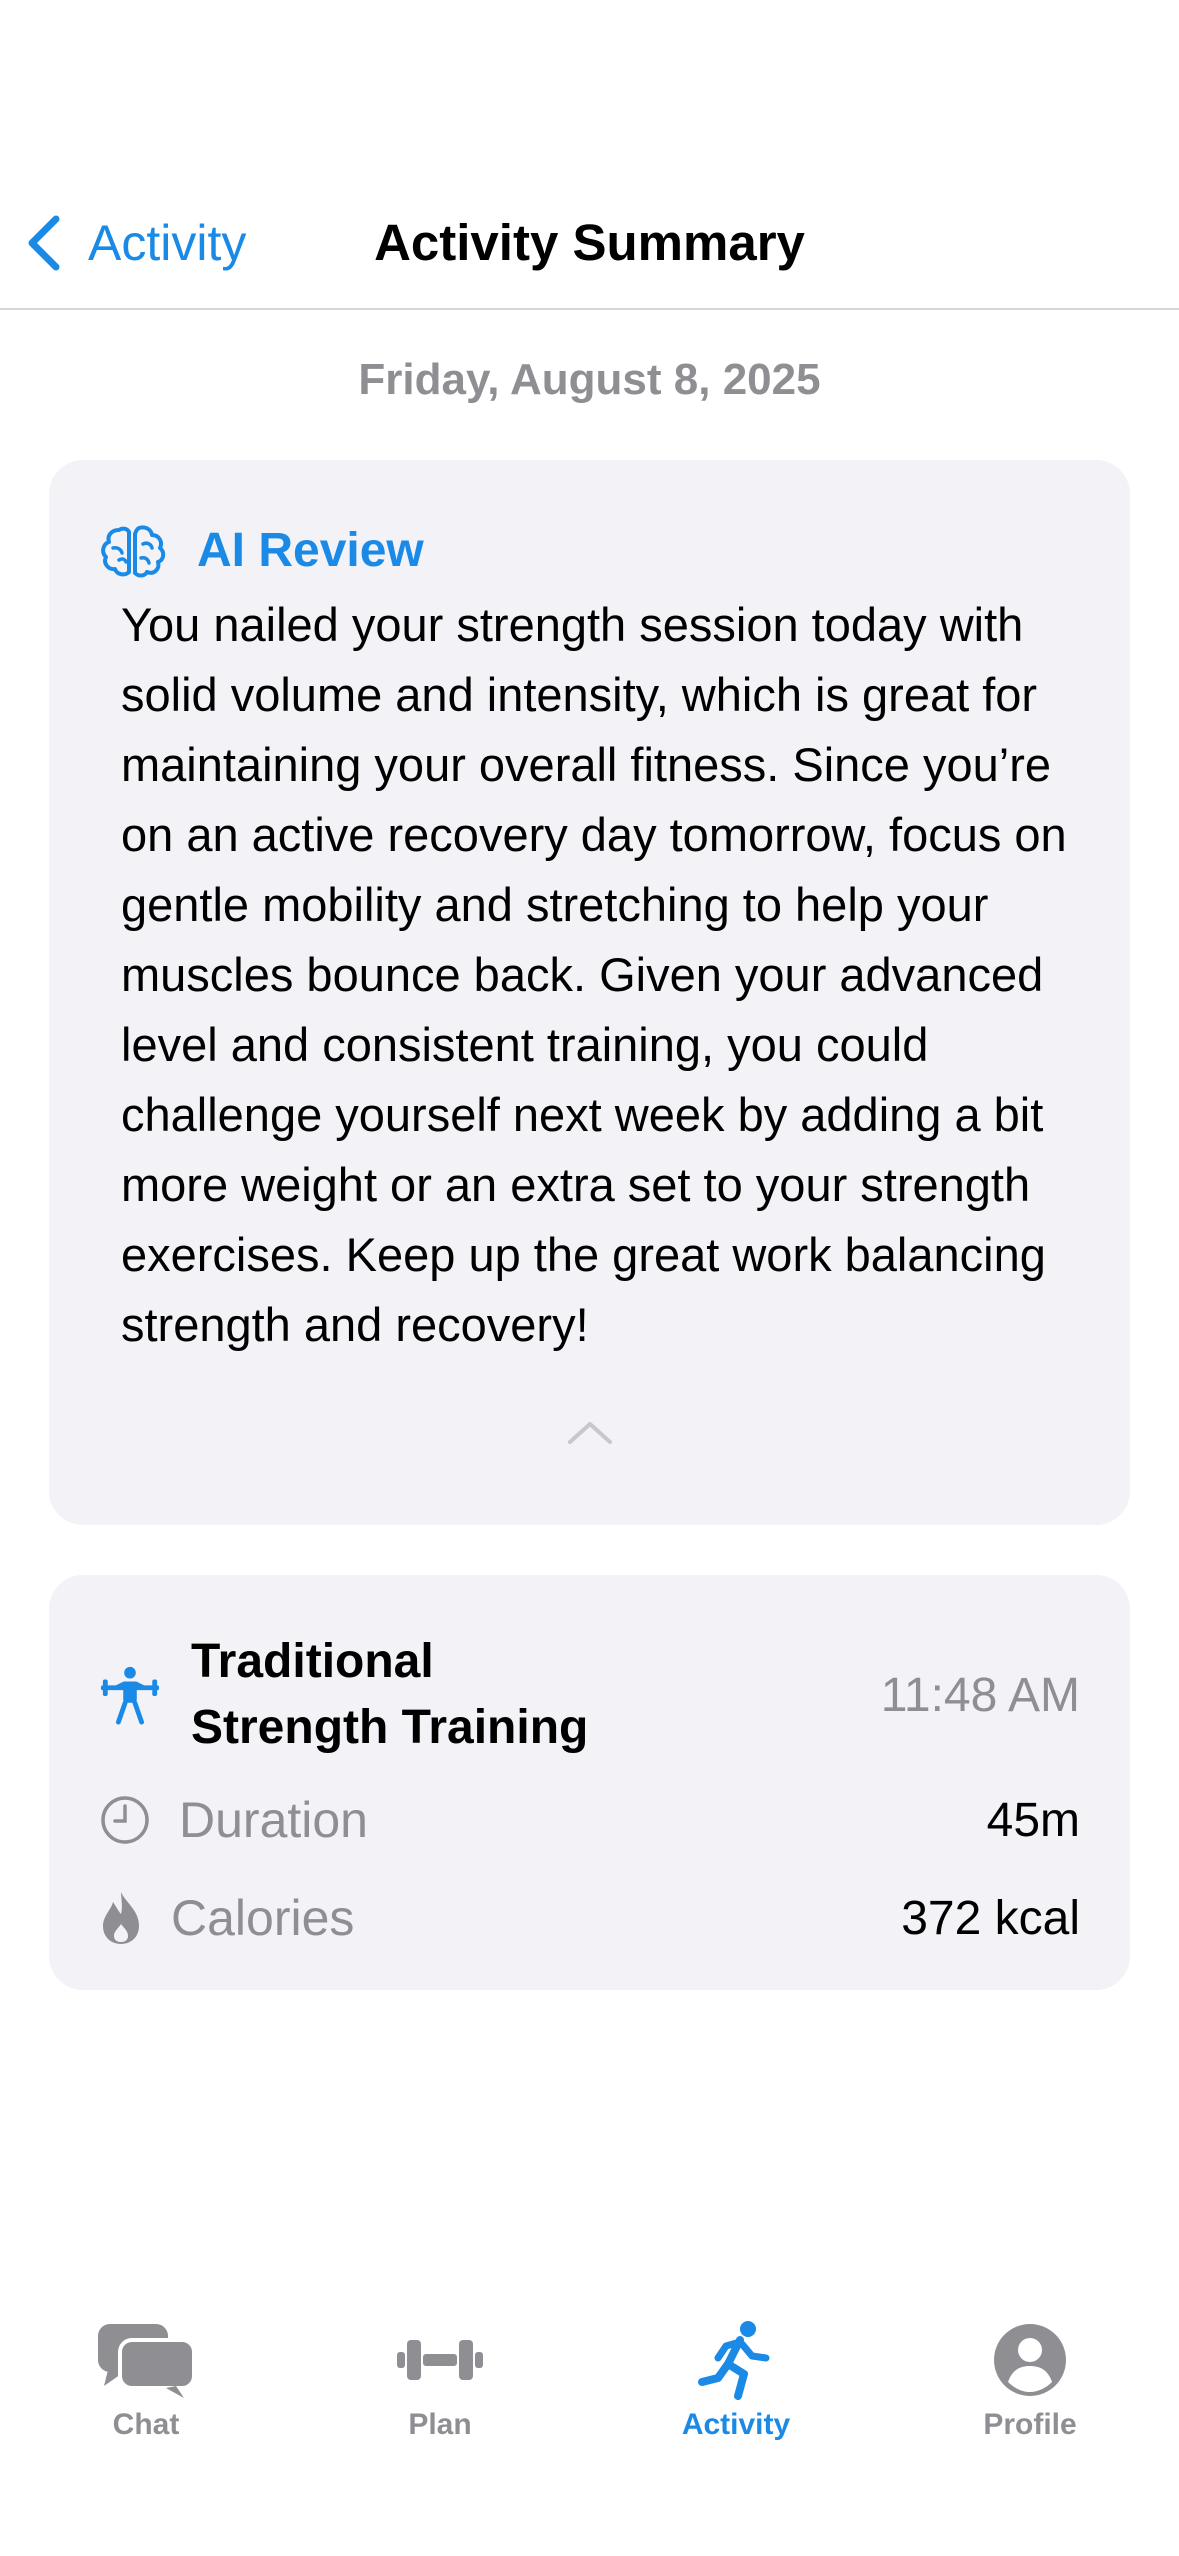  I want to click on workout-header-row: Traditional Strength Training 11:48 AM, so click(589, 1695).